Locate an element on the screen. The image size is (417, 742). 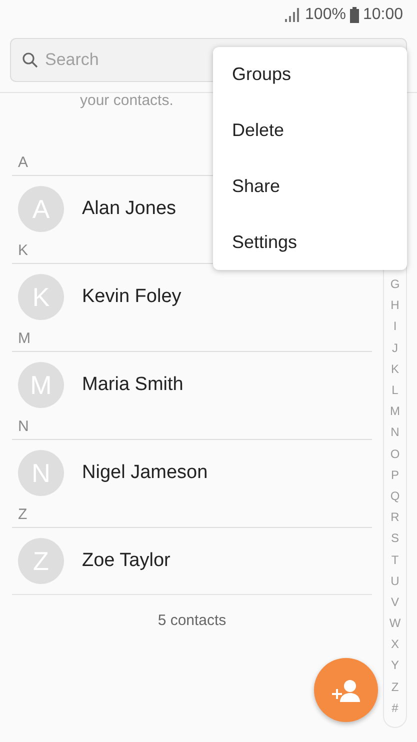
add-person-icon is located at coordinates (346, 690).